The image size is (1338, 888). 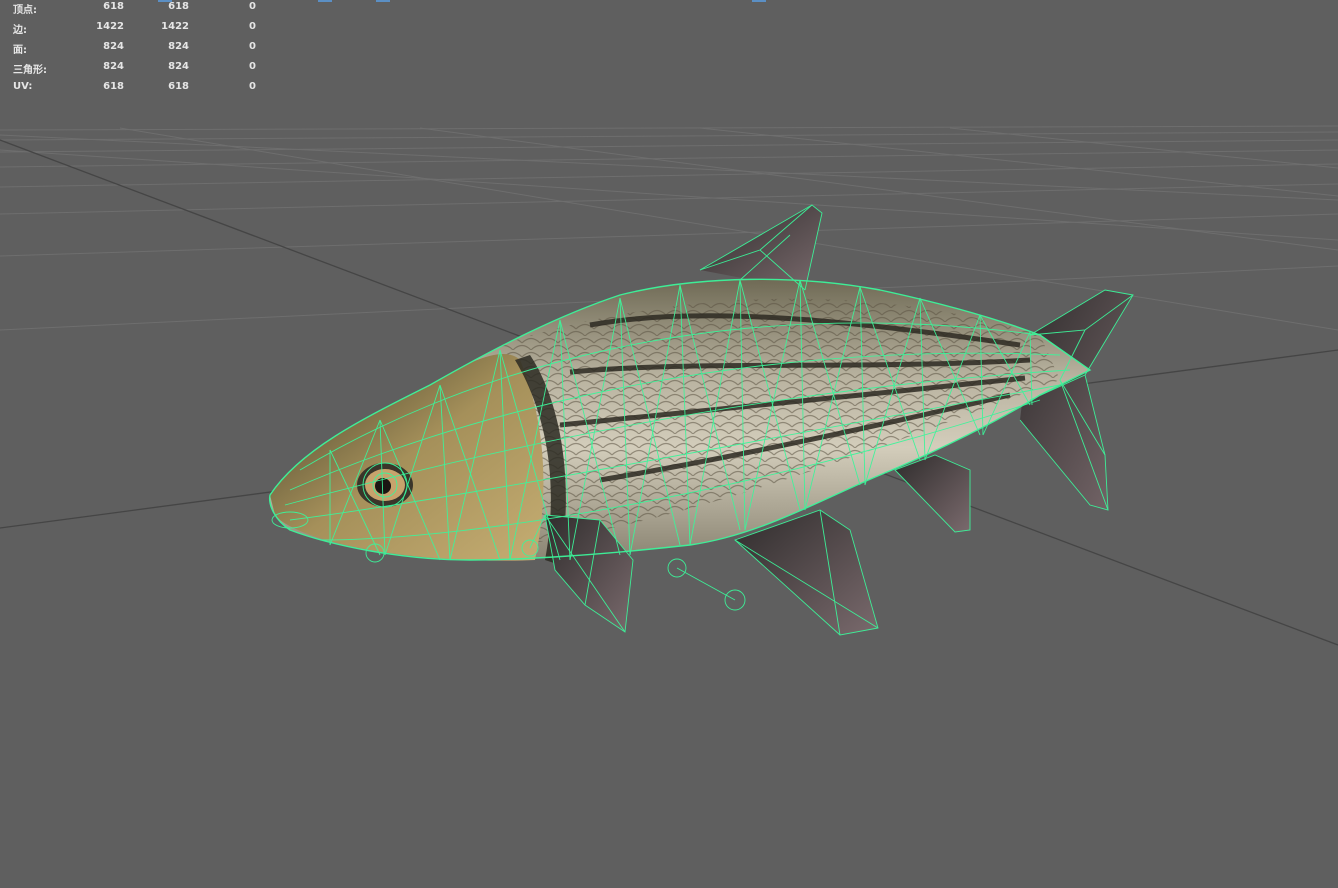 I want to click on stat-row-edges: 边: 1422 1422 0, so click(x=135, y=30).